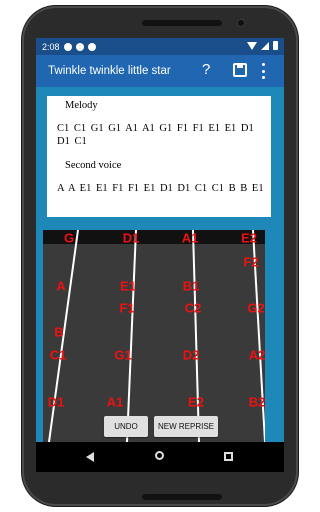  Describe the element at coordinates (252, 45) in the screenshot. I see `wifi-icon` at that location.